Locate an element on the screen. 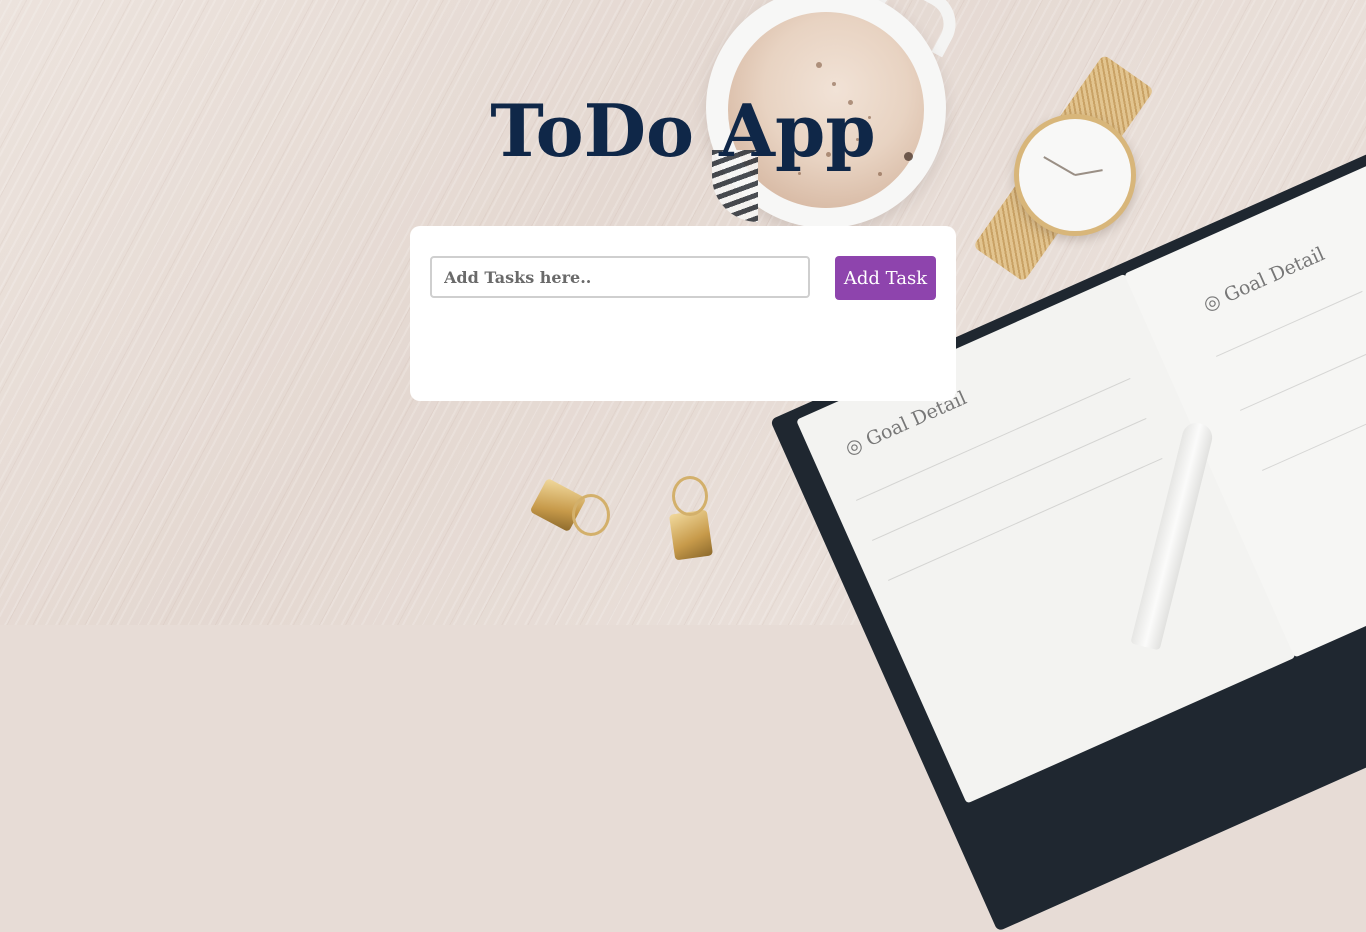 The image size is (1366, 932). binder-clip-right is located at coordinates (691, 535).